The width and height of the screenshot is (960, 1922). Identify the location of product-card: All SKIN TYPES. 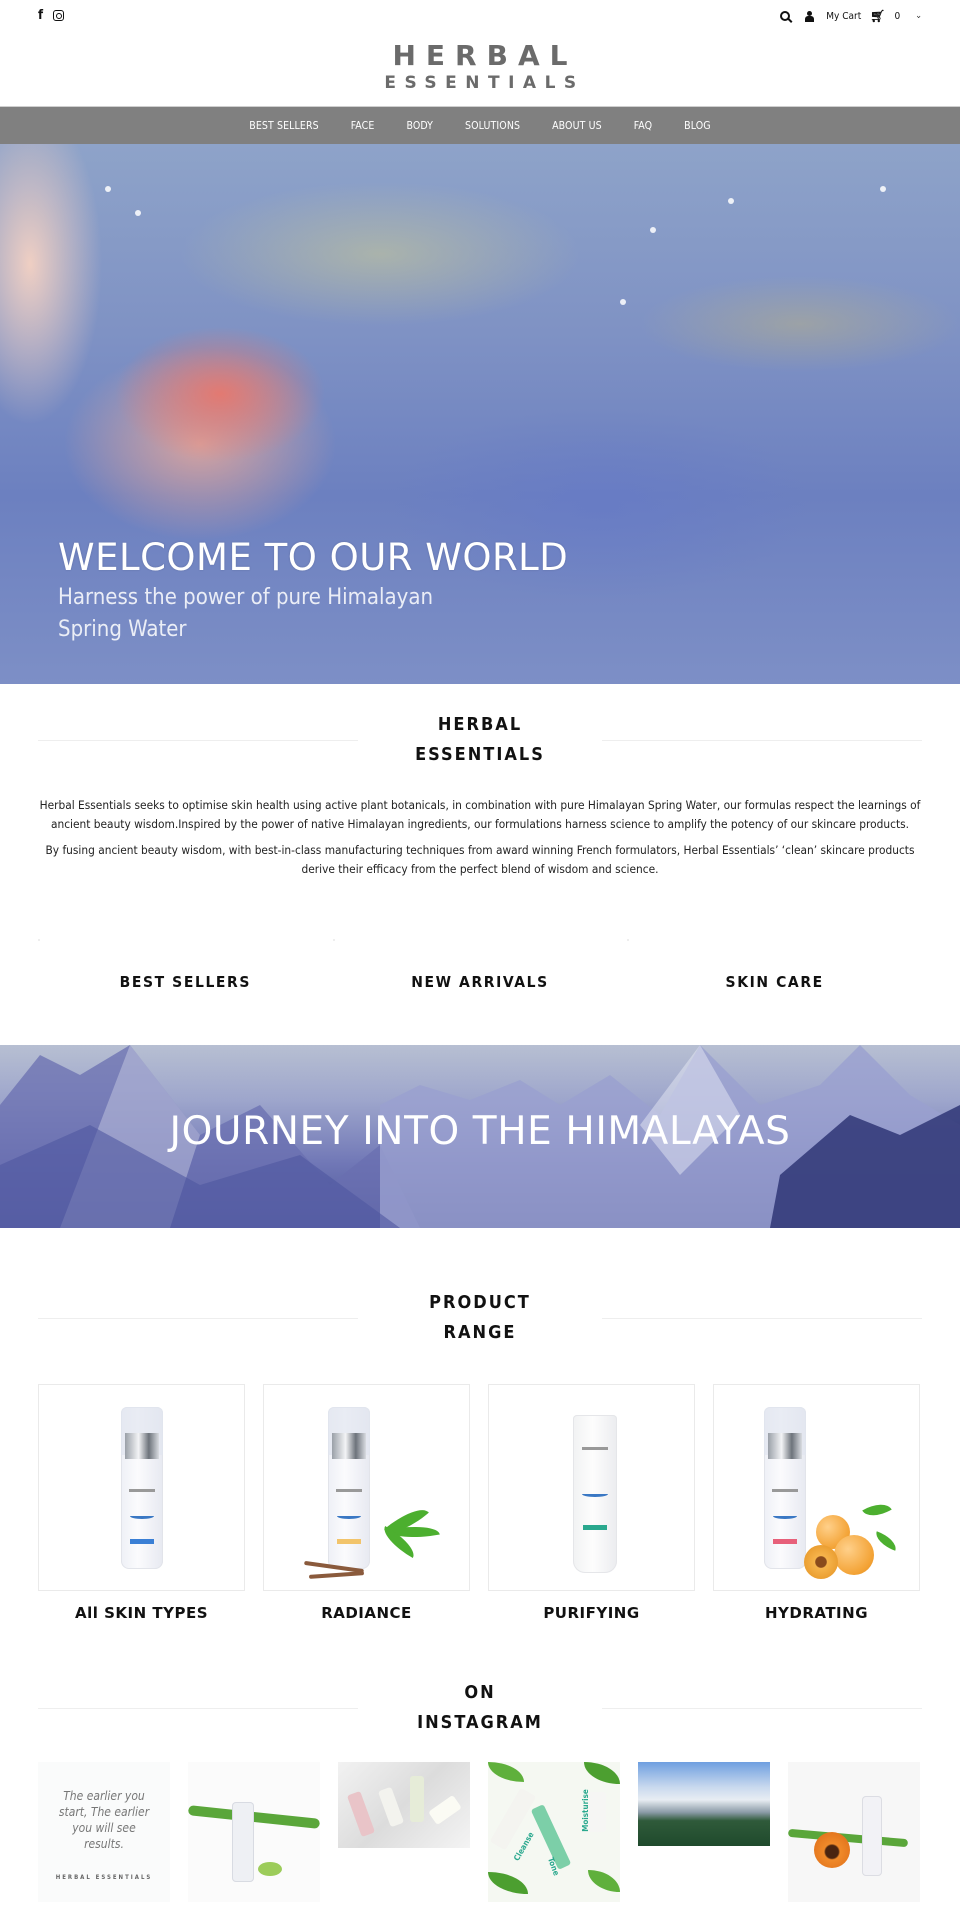
(141, 1503).